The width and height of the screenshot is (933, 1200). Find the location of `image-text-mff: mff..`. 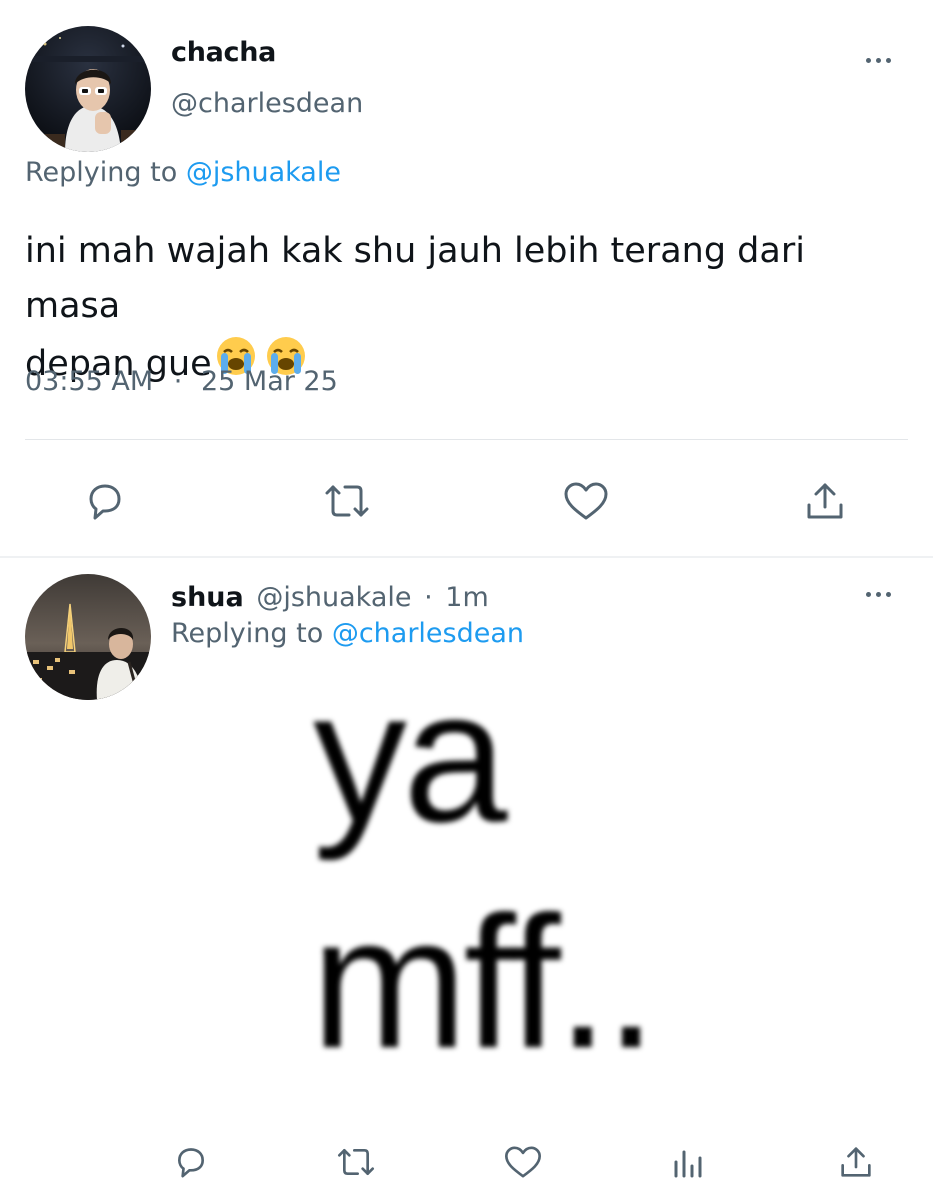

image-text-mff: mff.. is located at coordinates (484, 982).